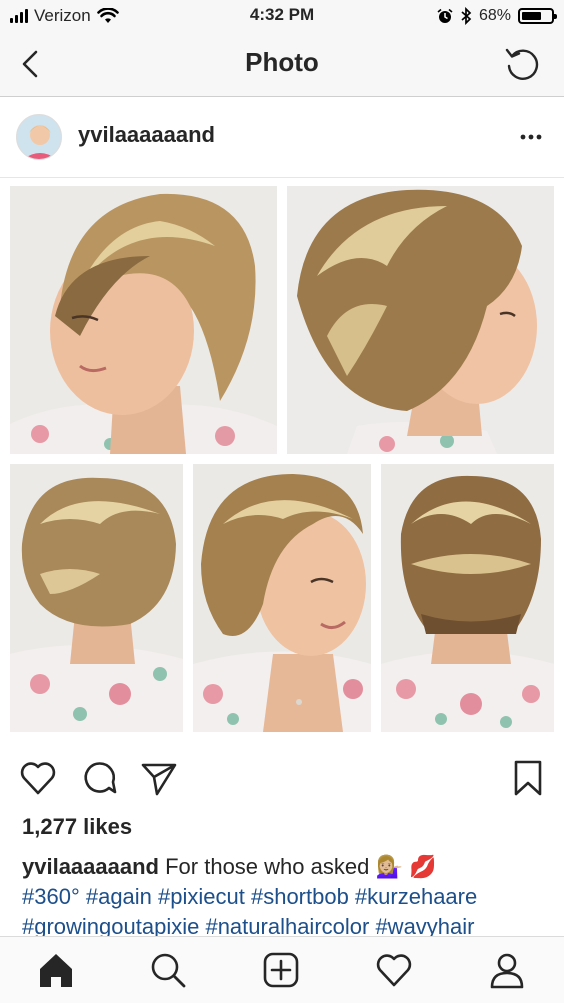 This screenshot has width=564, height=1003. Describe the element at coordinates (466, 16) in the screenshot. I see `bluetooth-icon` at that location.